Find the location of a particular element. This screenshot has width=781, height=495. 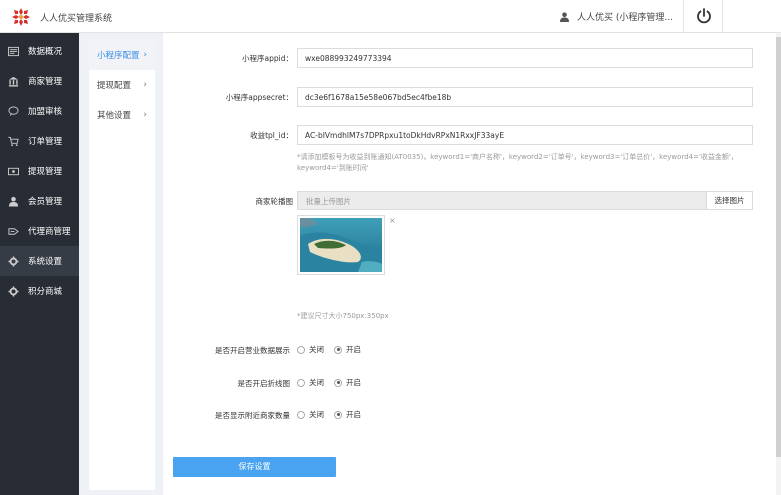

app-title: 人人优买管理系统 is located at coordinates (76, 19).